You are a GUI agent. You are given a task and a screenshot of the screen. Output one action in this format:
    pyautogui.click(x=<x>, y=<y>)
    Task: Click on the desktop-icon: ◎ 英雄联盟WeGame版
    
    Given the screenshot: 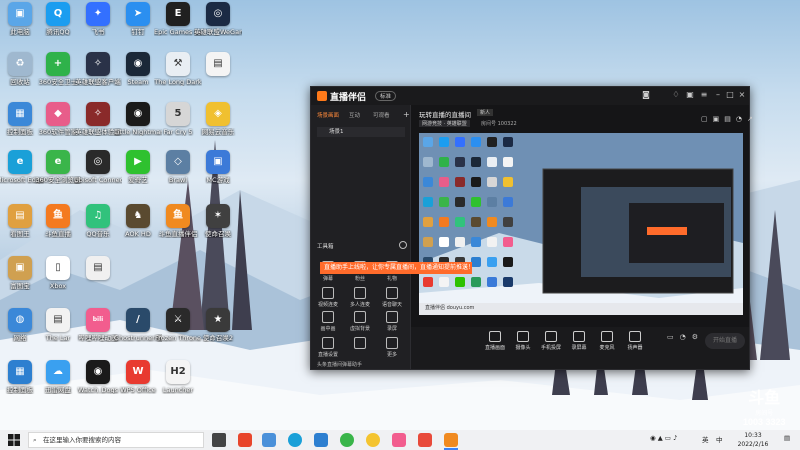 What is the action you would take?
    pyautogui.click(x=218, y=26)
    